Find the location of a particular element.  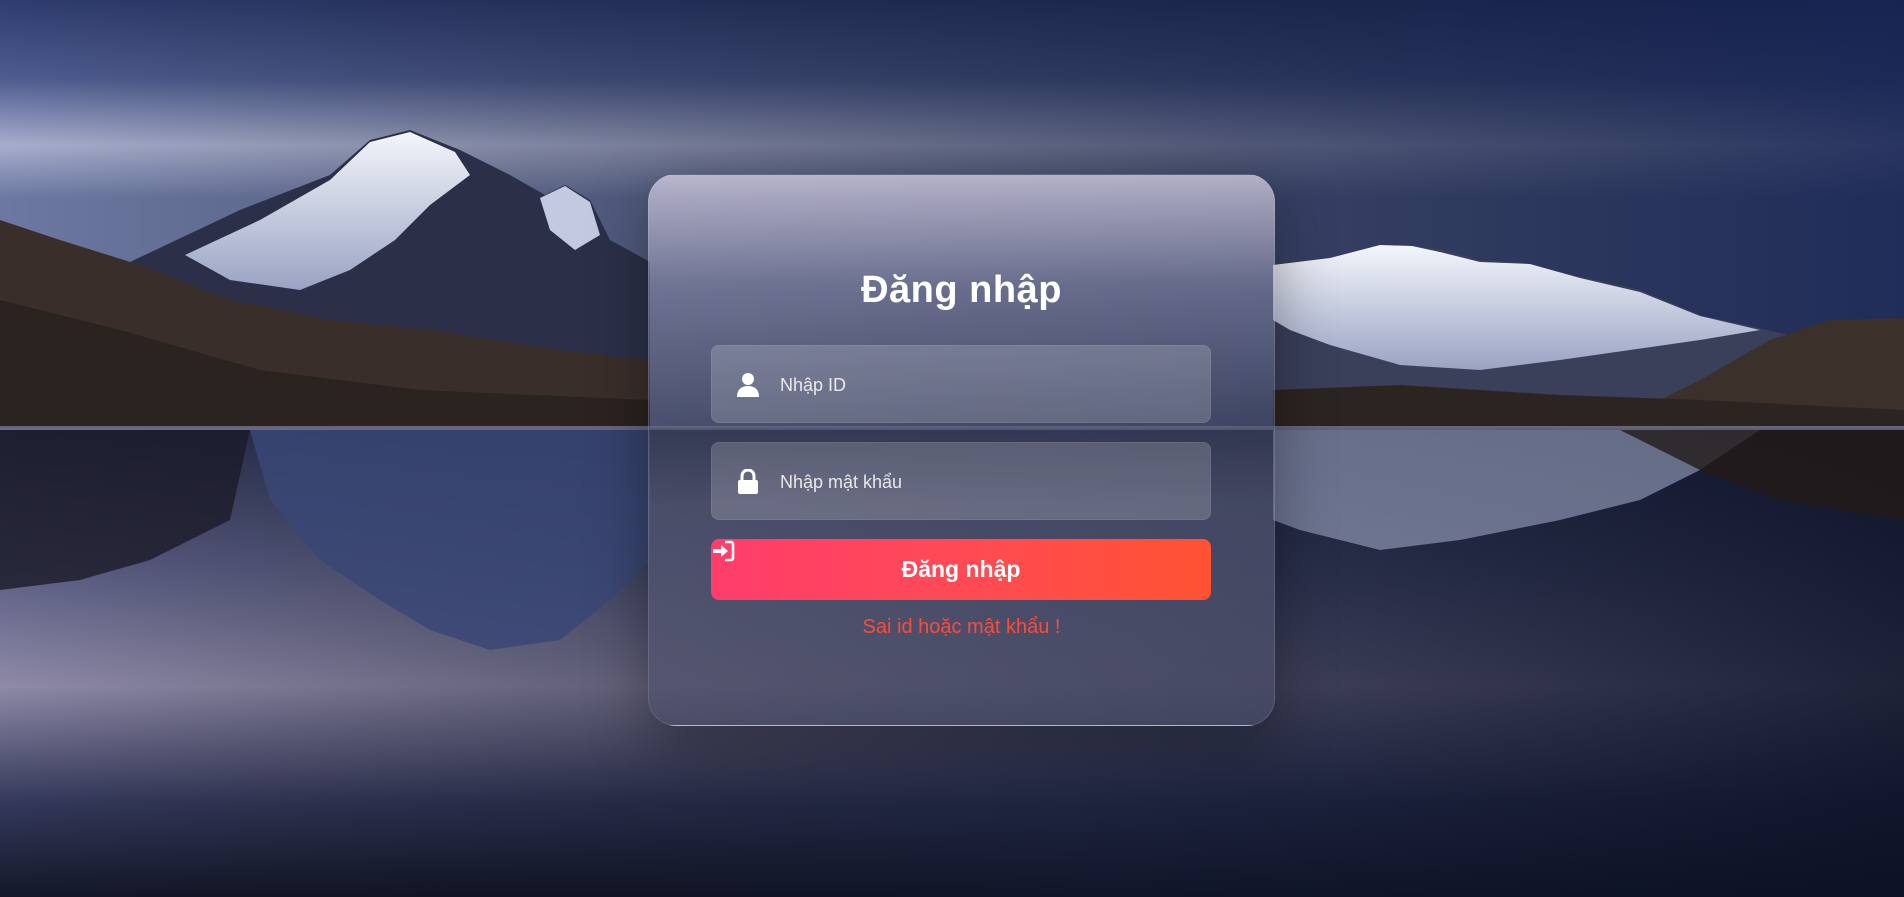

user-icon is located at coordinates (748, 385).